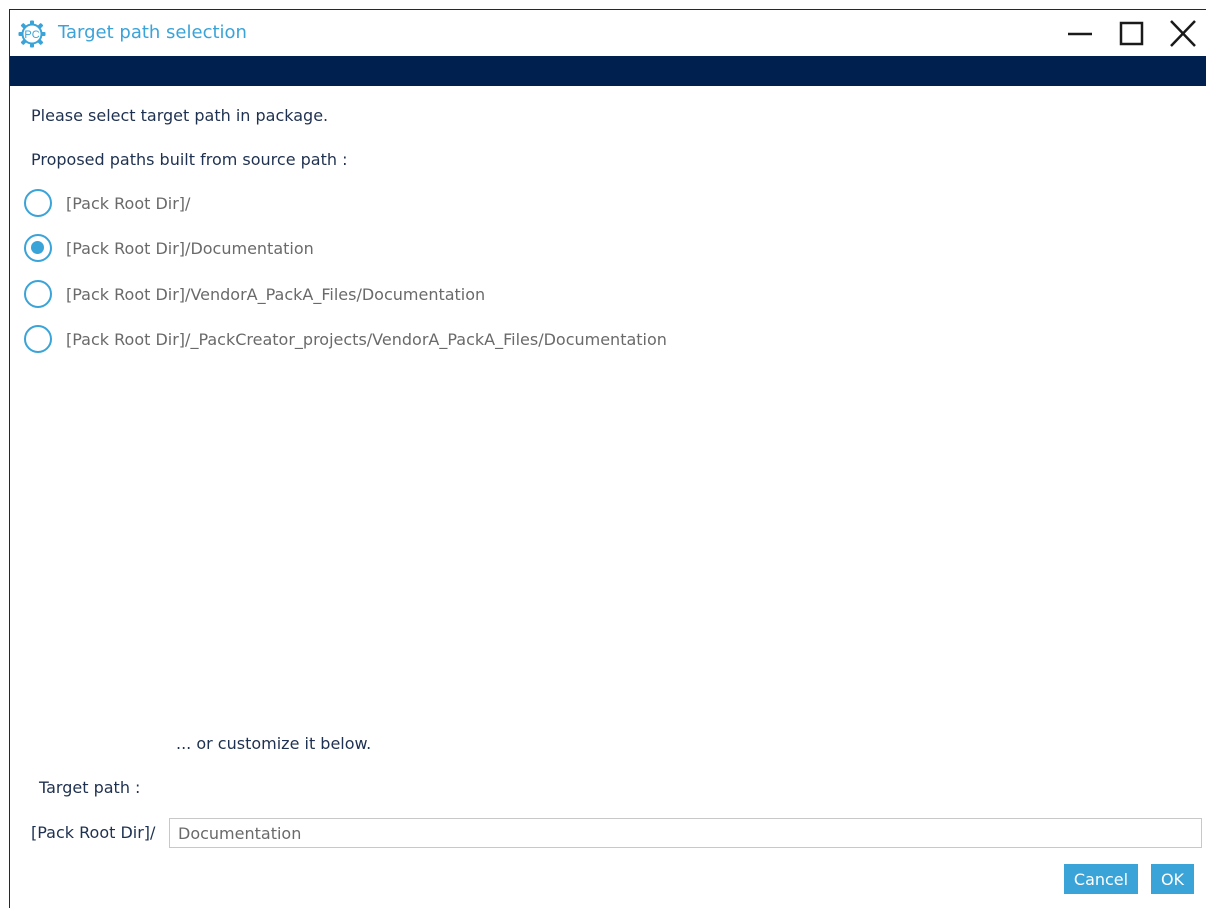 This screenshot has width=1206, height=908. I want to click on cancel-button: Cancel, so click(1101, 879).